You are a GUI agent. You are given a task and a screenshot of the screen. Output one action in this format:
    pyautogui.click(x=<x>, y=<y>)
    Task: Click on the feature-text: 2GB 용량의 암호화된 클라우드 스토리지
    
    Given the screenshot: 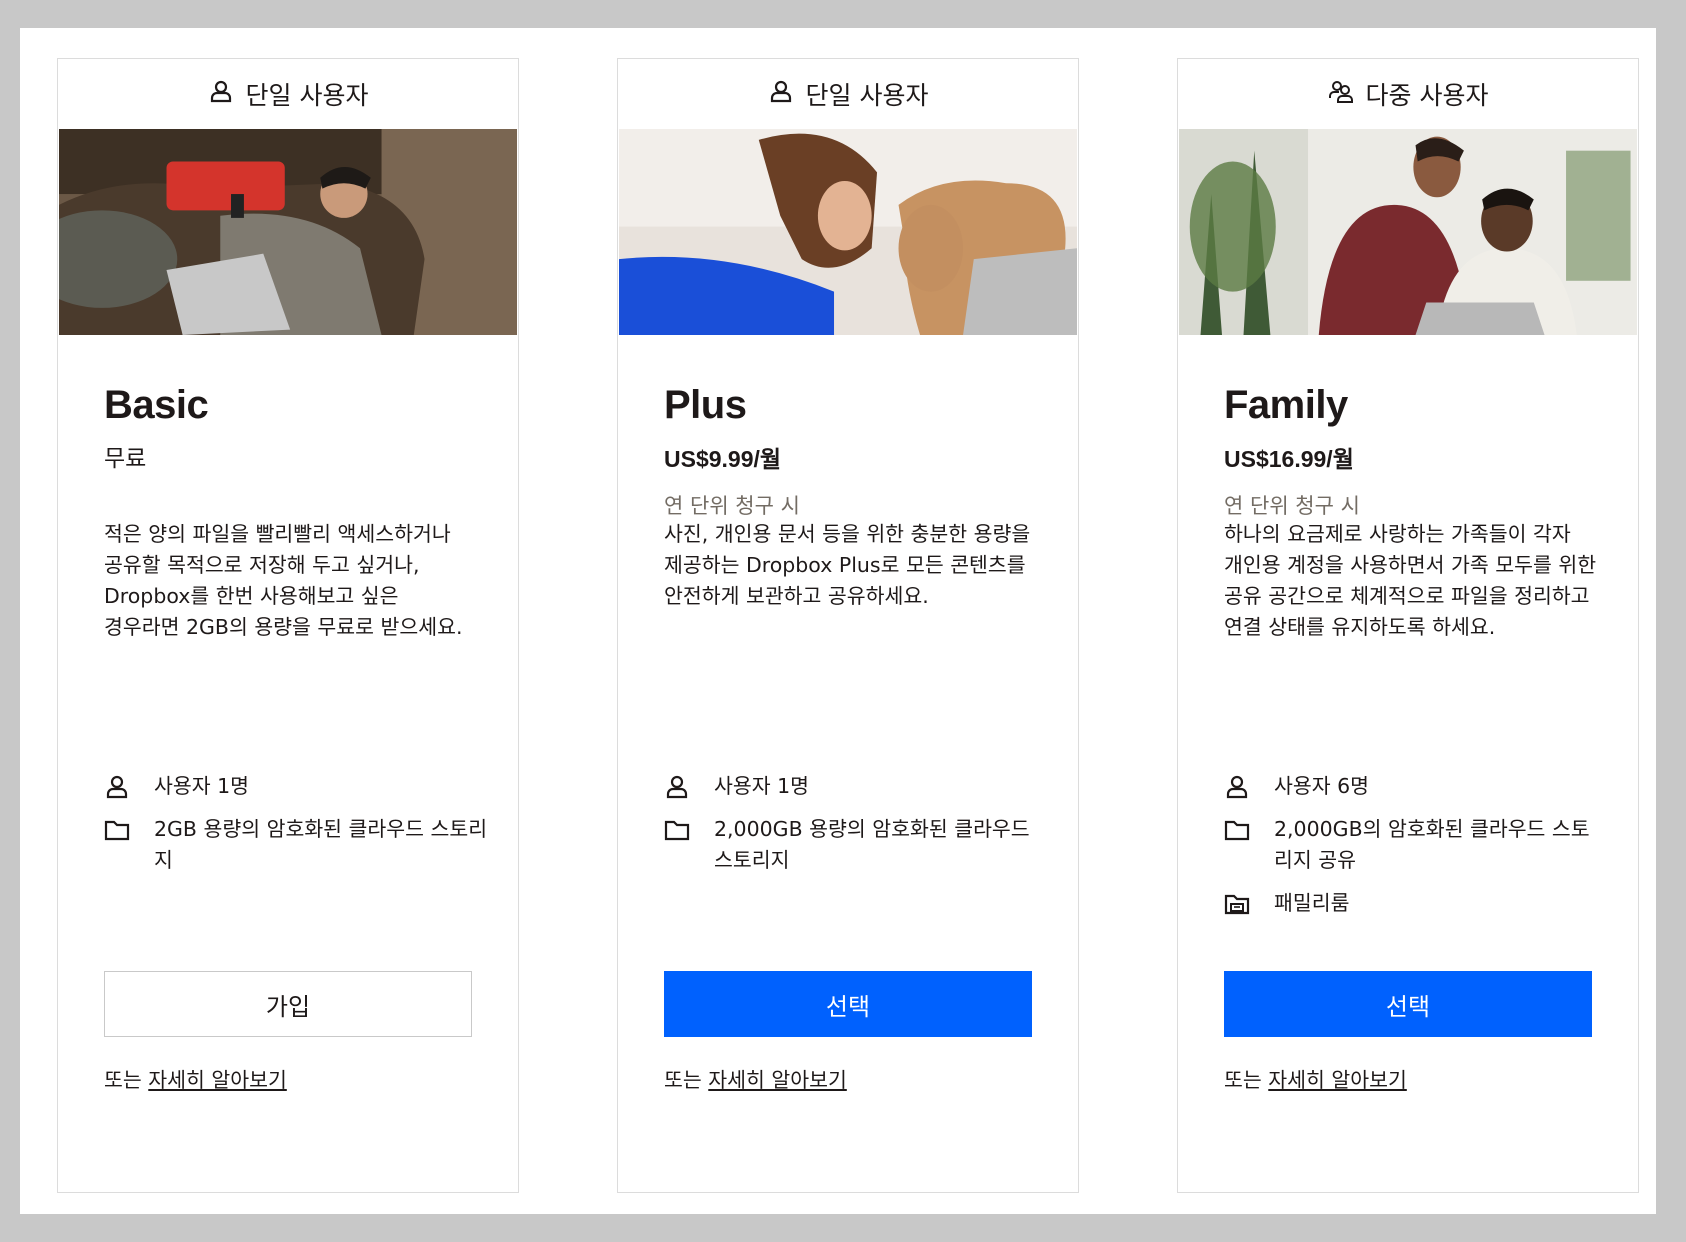 What is the action you would take?
    pyautogui.click(x=321, y=844)
    